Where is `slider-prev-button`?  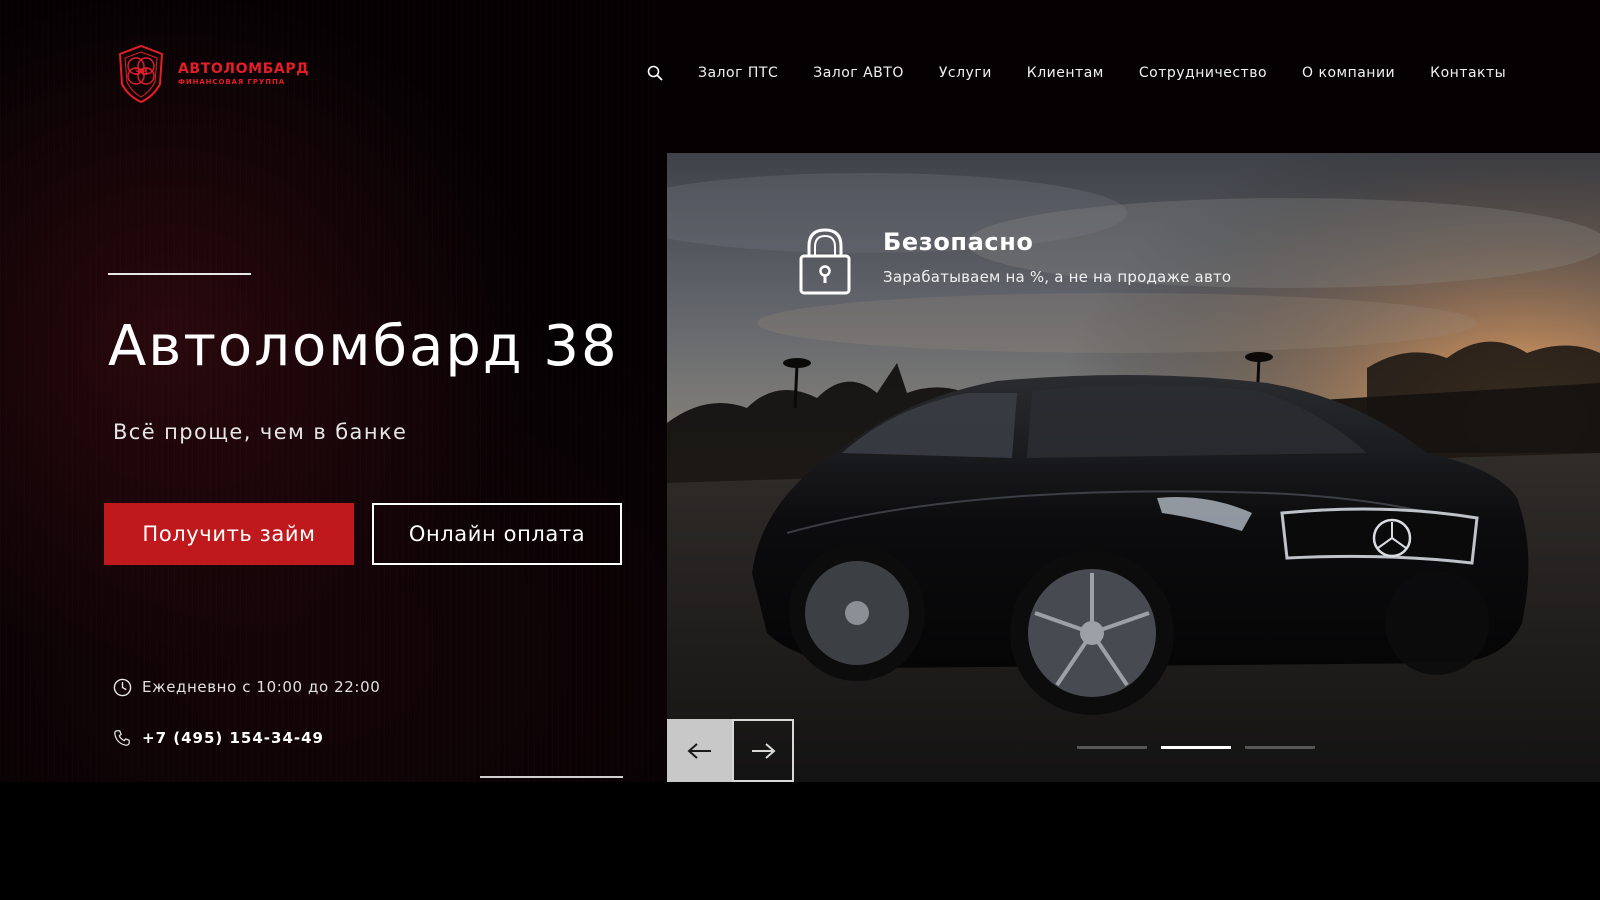
slider-prev-button is located at coordinates (699, 750).